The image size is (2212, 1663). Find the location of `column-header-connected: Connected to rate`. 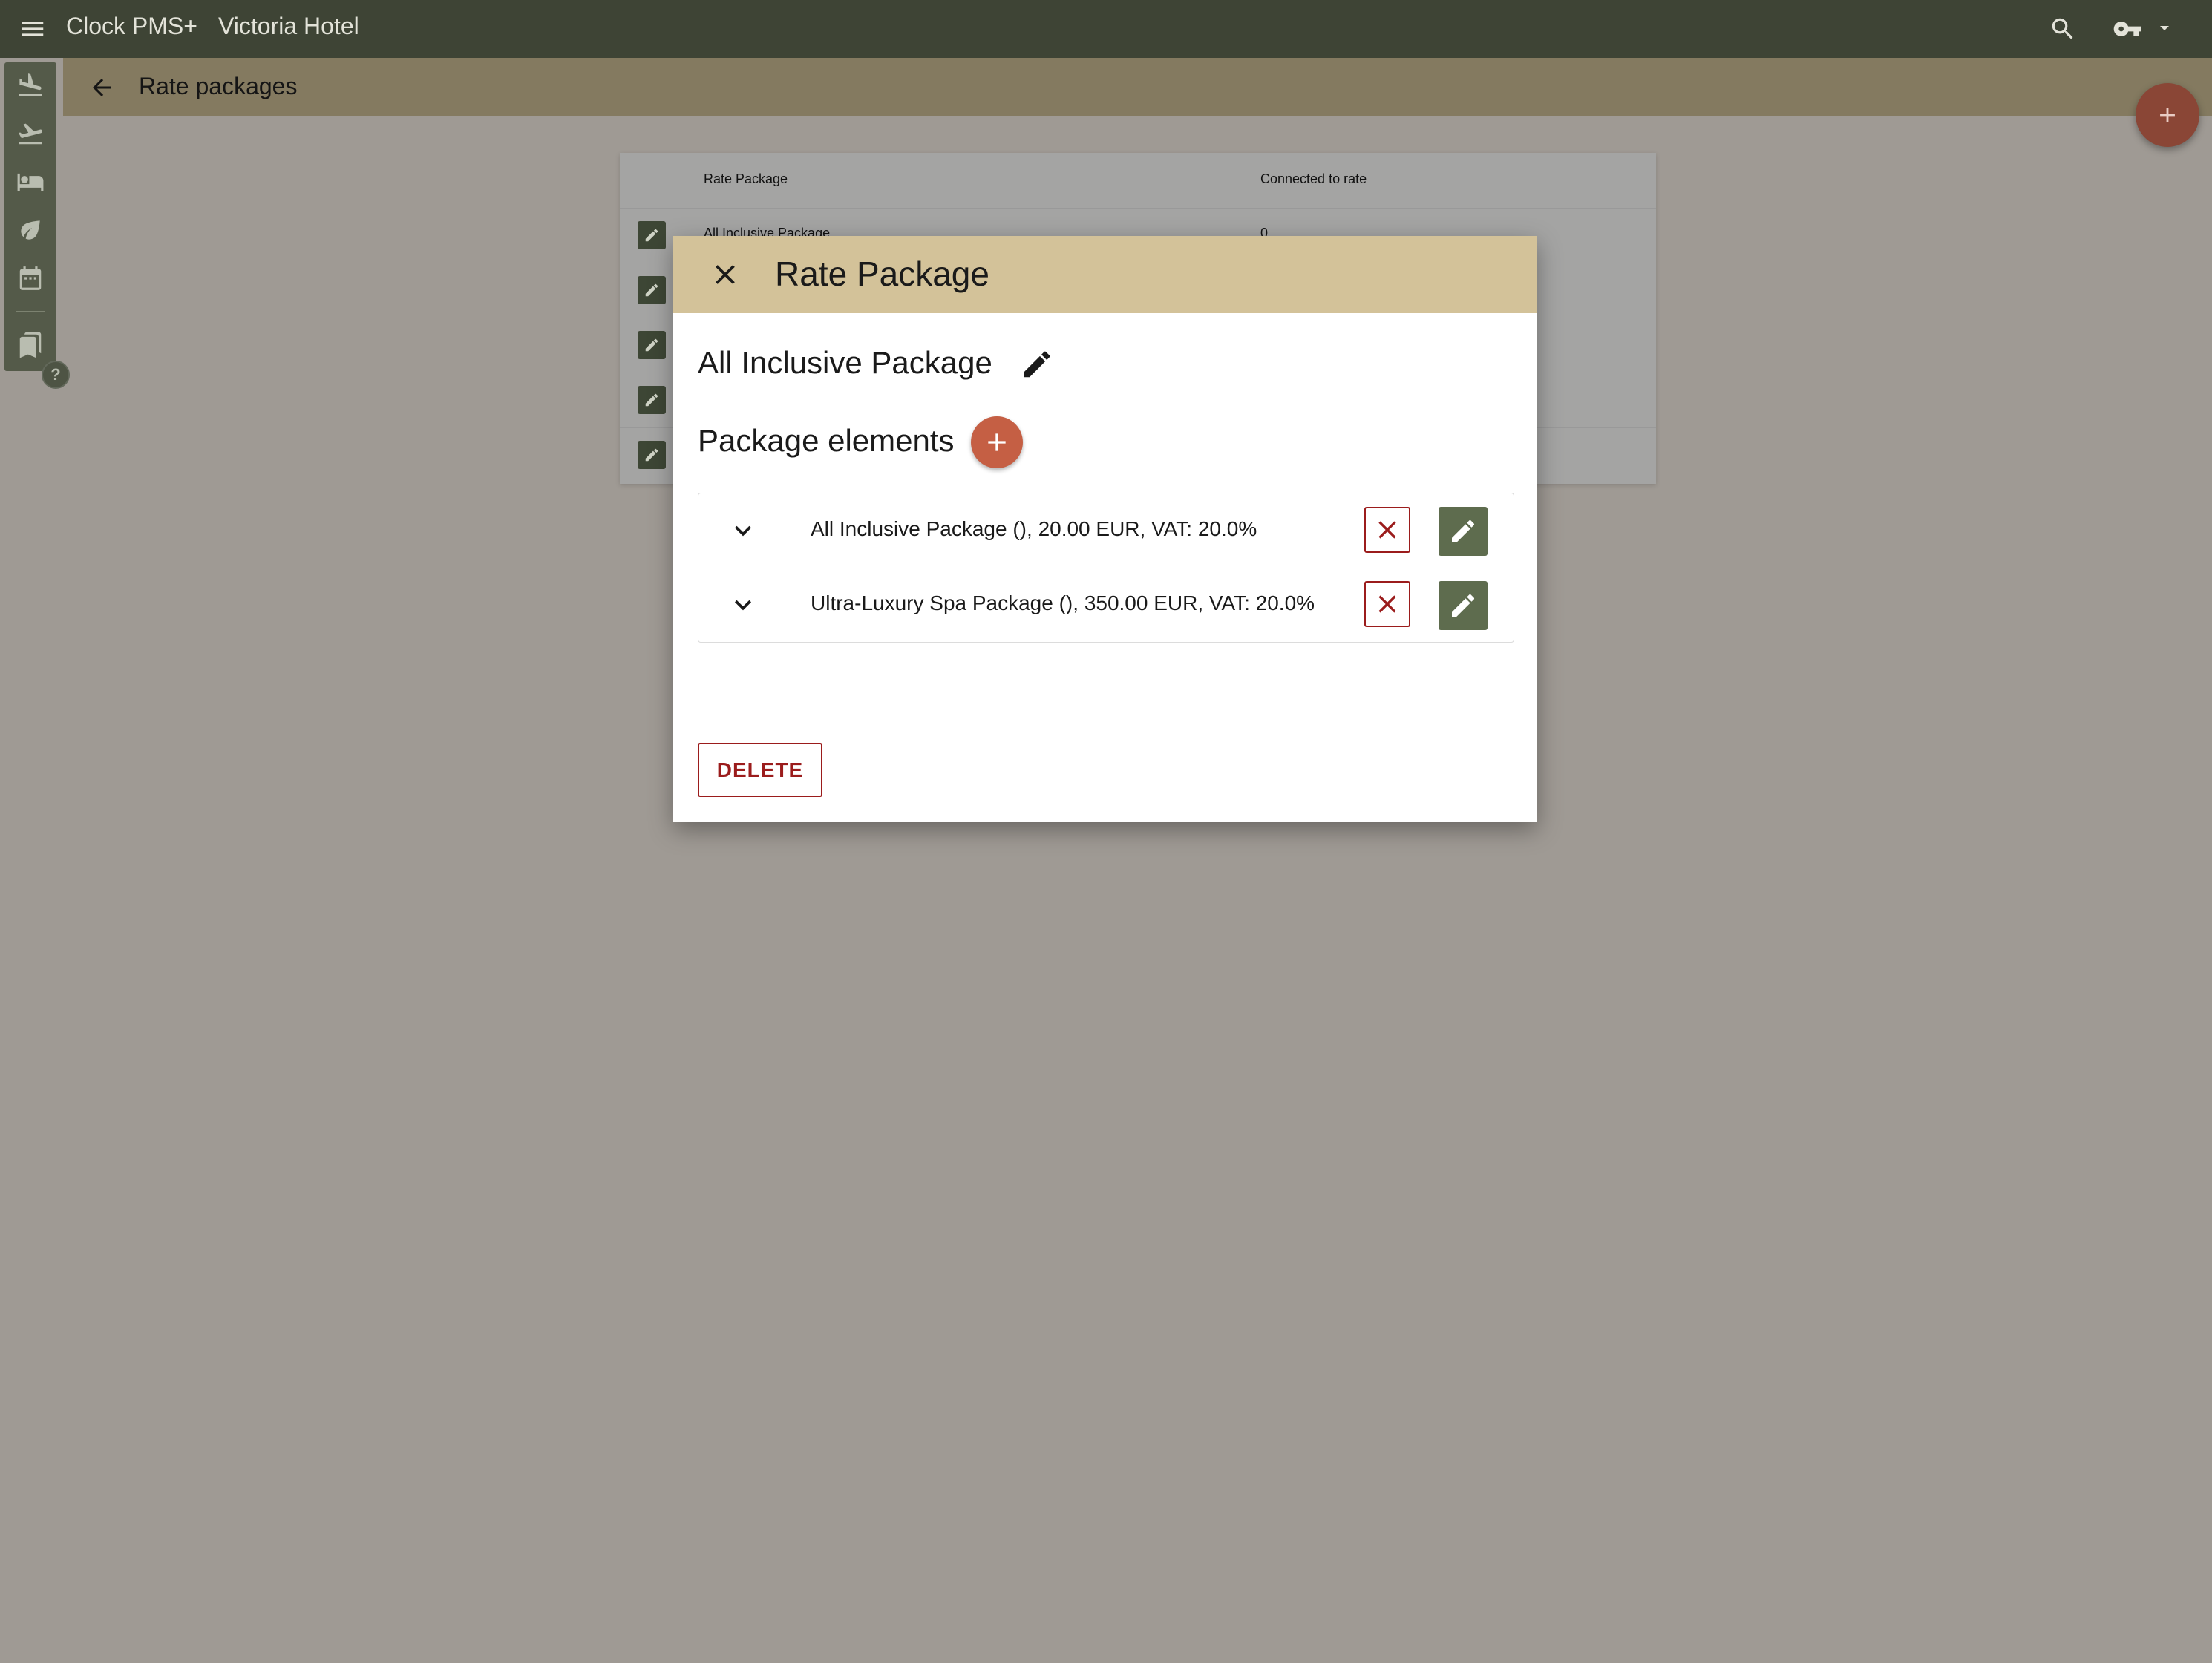

column-header-connected: Connected to rate is located at coordinates (1313, 178).